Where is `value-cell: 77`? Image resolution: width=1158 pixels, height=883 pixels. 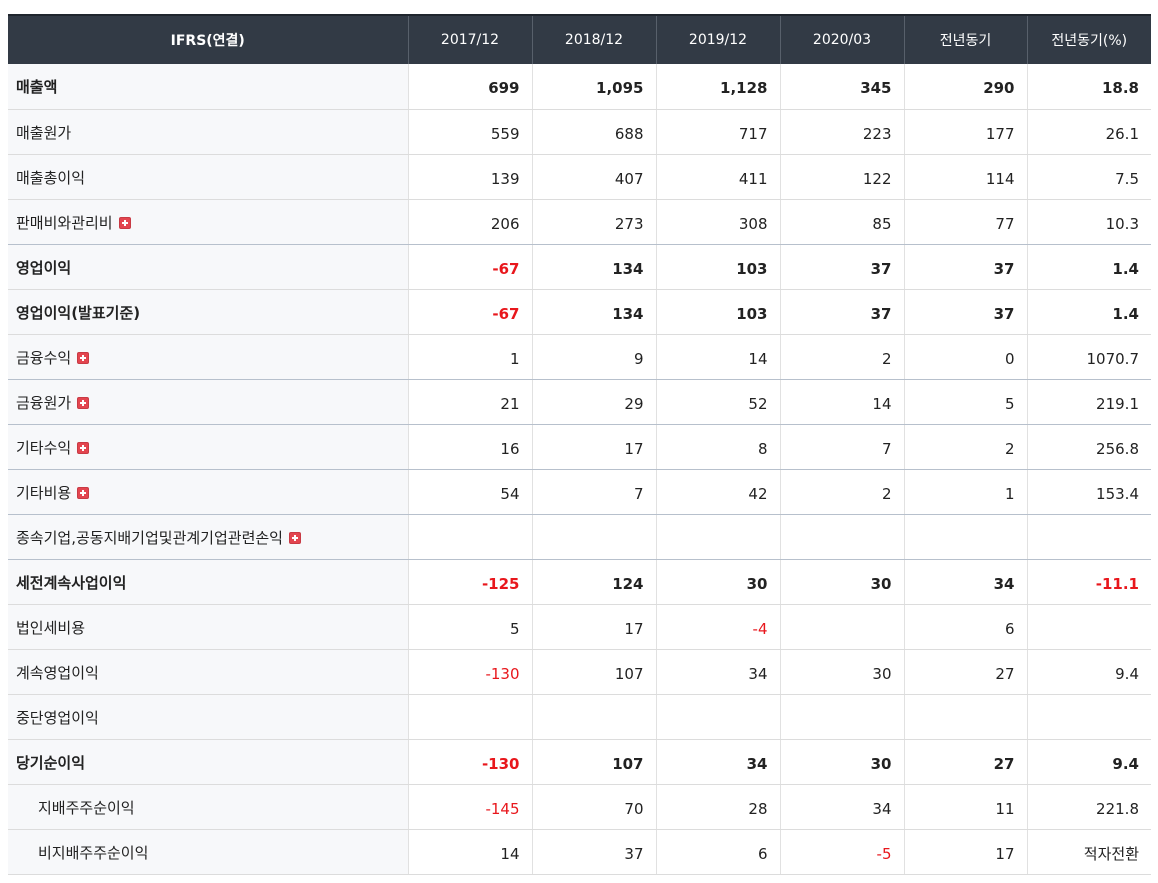 value-cell: 77 is located at coordinates (965, 222).